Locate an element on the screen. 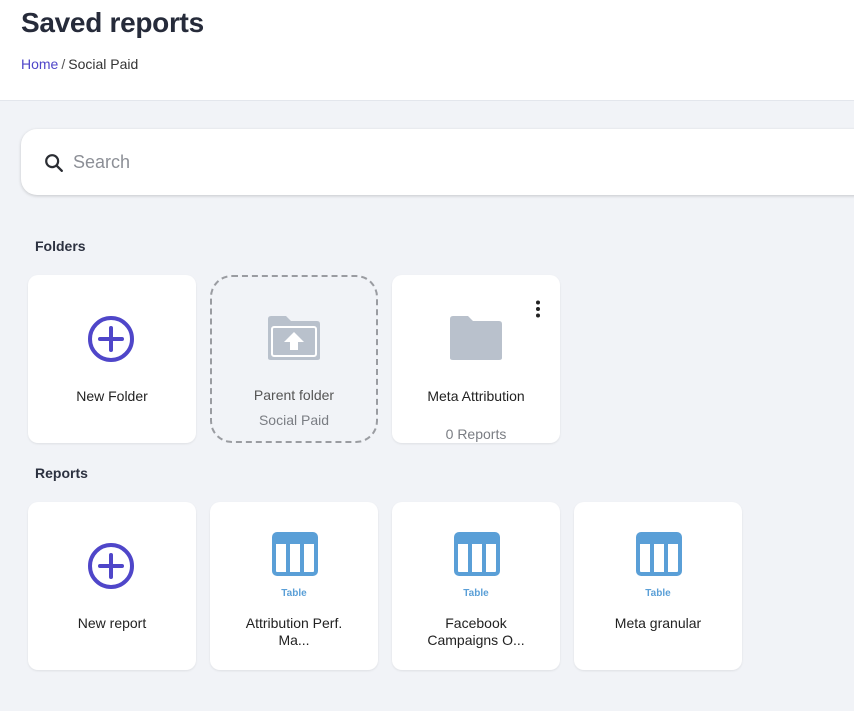 This screenshot has width=854, height=711. breadcrumb-current: Social Paid is located at coordinates (103, 64).